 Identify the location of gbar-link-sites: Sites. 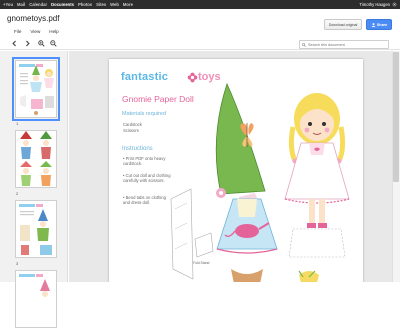
(101, 4).